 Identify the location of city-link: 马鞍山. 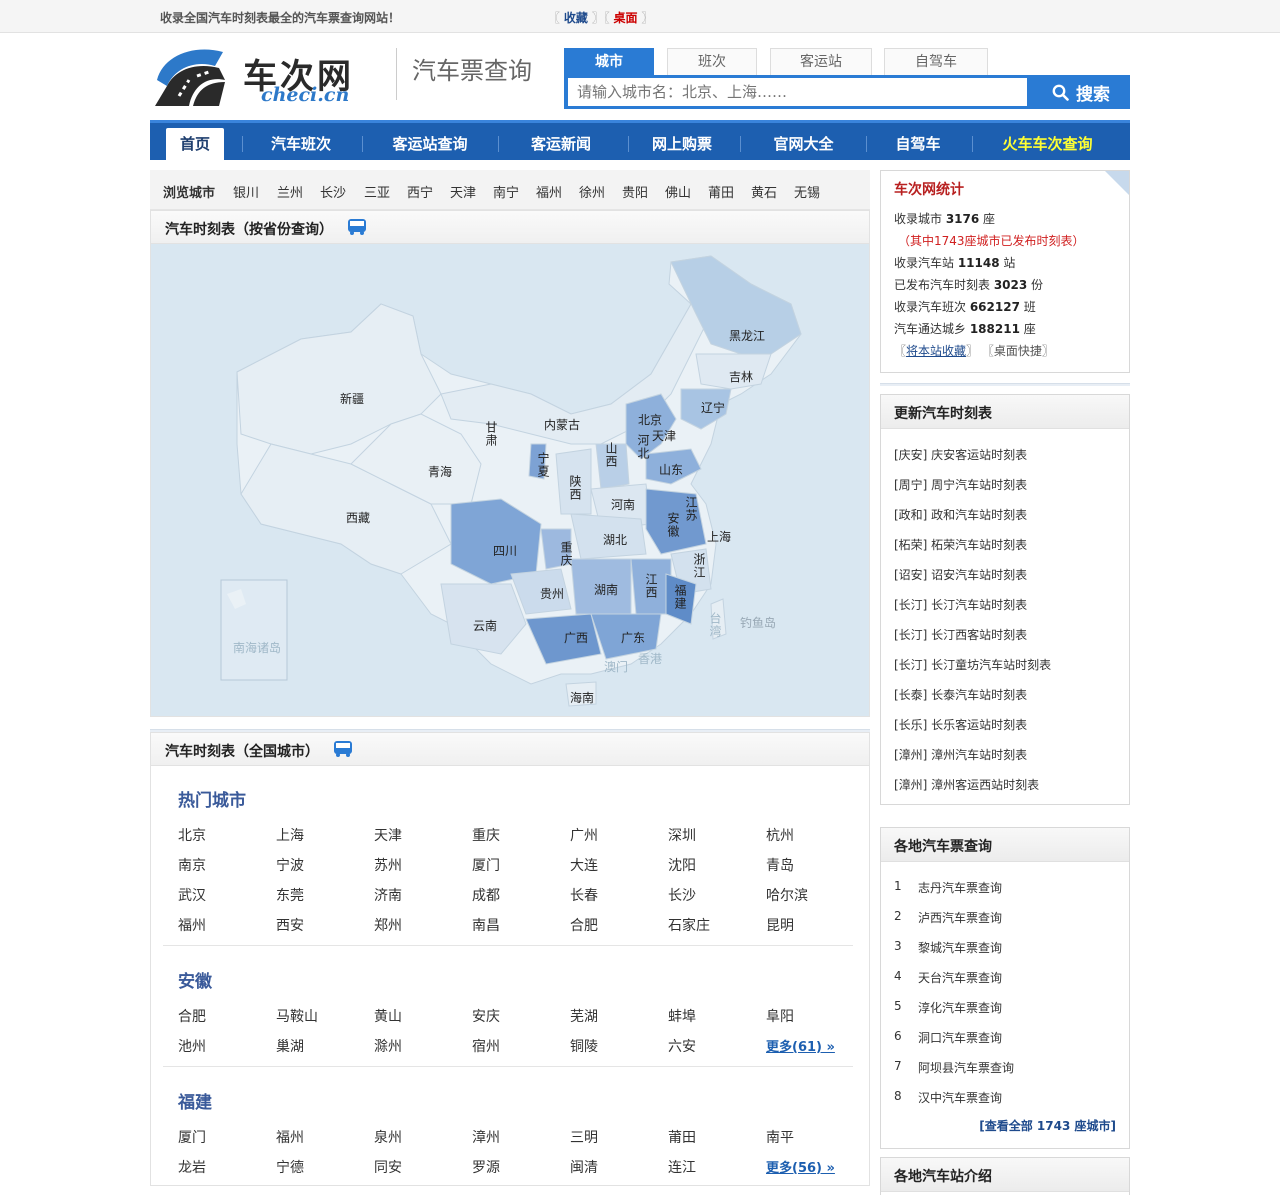
(297, 1016).